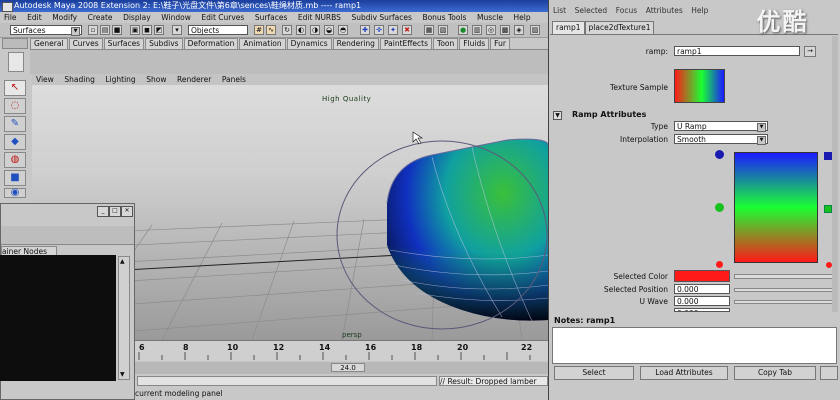 This screenshot has width=840, height=400. I want to click on shelf-tab-curves: Curves, so click(85, 43).